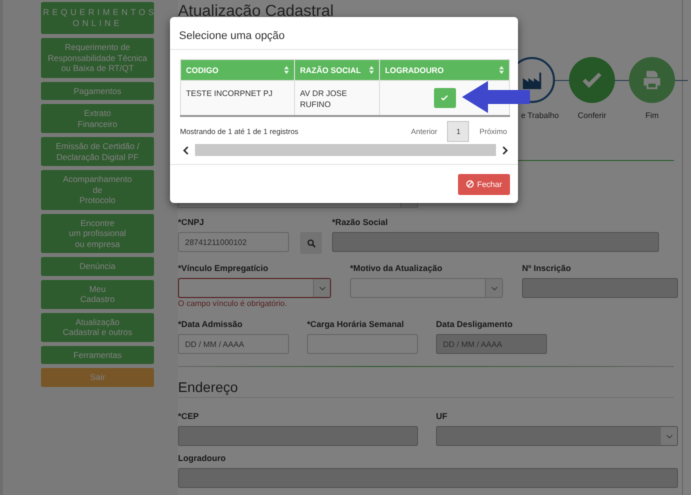 Image resolution: width=691 pixels, height=495 pixels. Describe the element at coordinates (97, 294) in the screenshot. I see `sidebar-item: Meu Cadastro` at that location.